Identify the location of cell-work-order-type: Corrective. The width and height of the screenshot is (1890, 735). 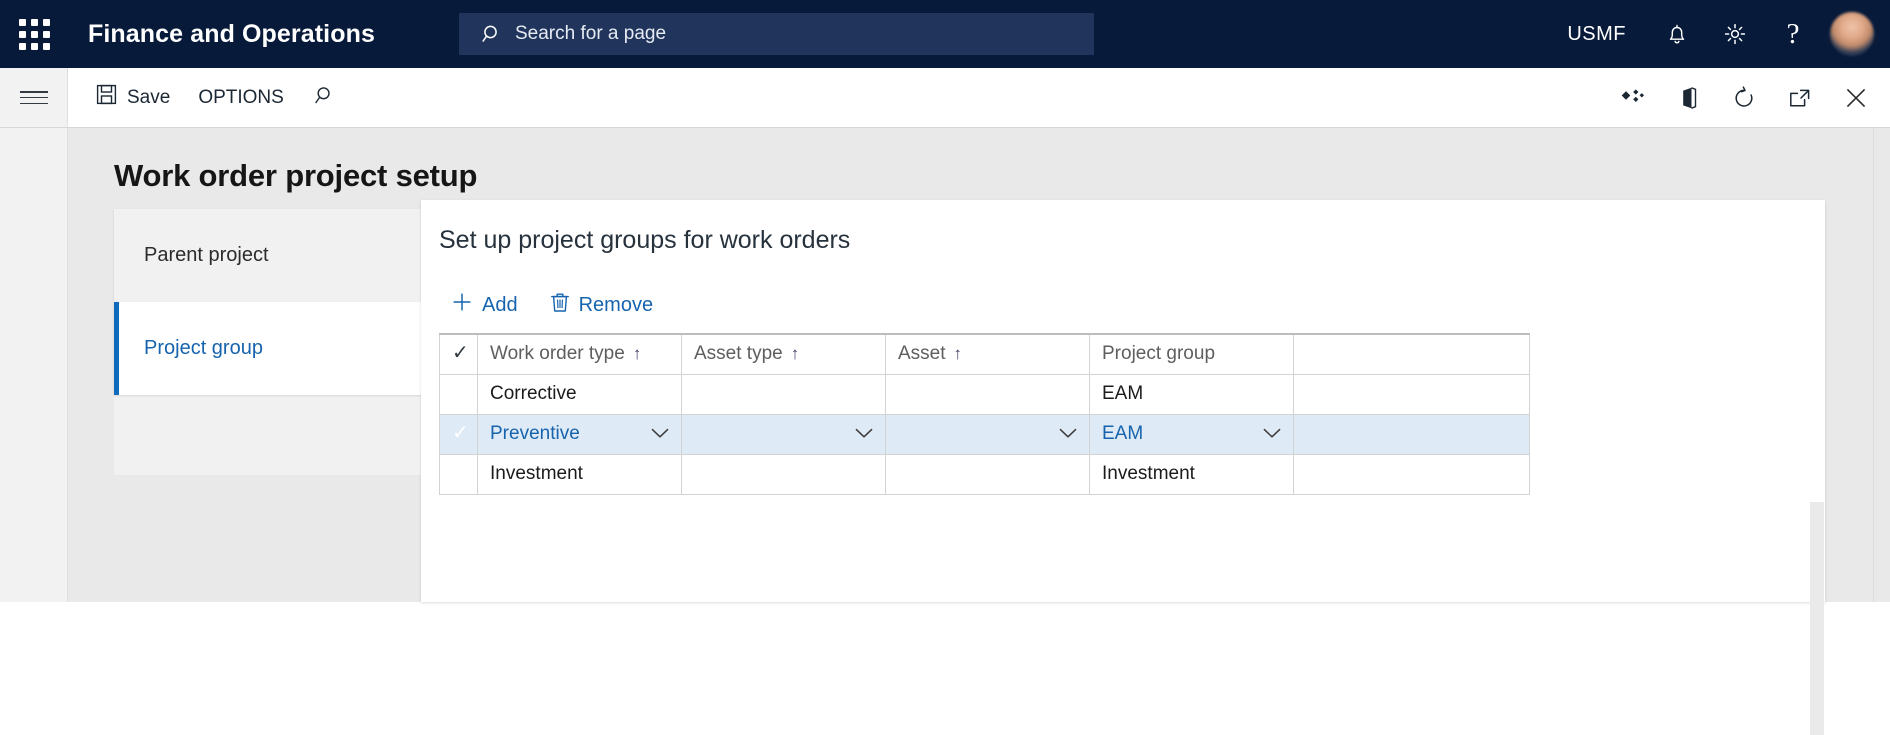
(580, 394).